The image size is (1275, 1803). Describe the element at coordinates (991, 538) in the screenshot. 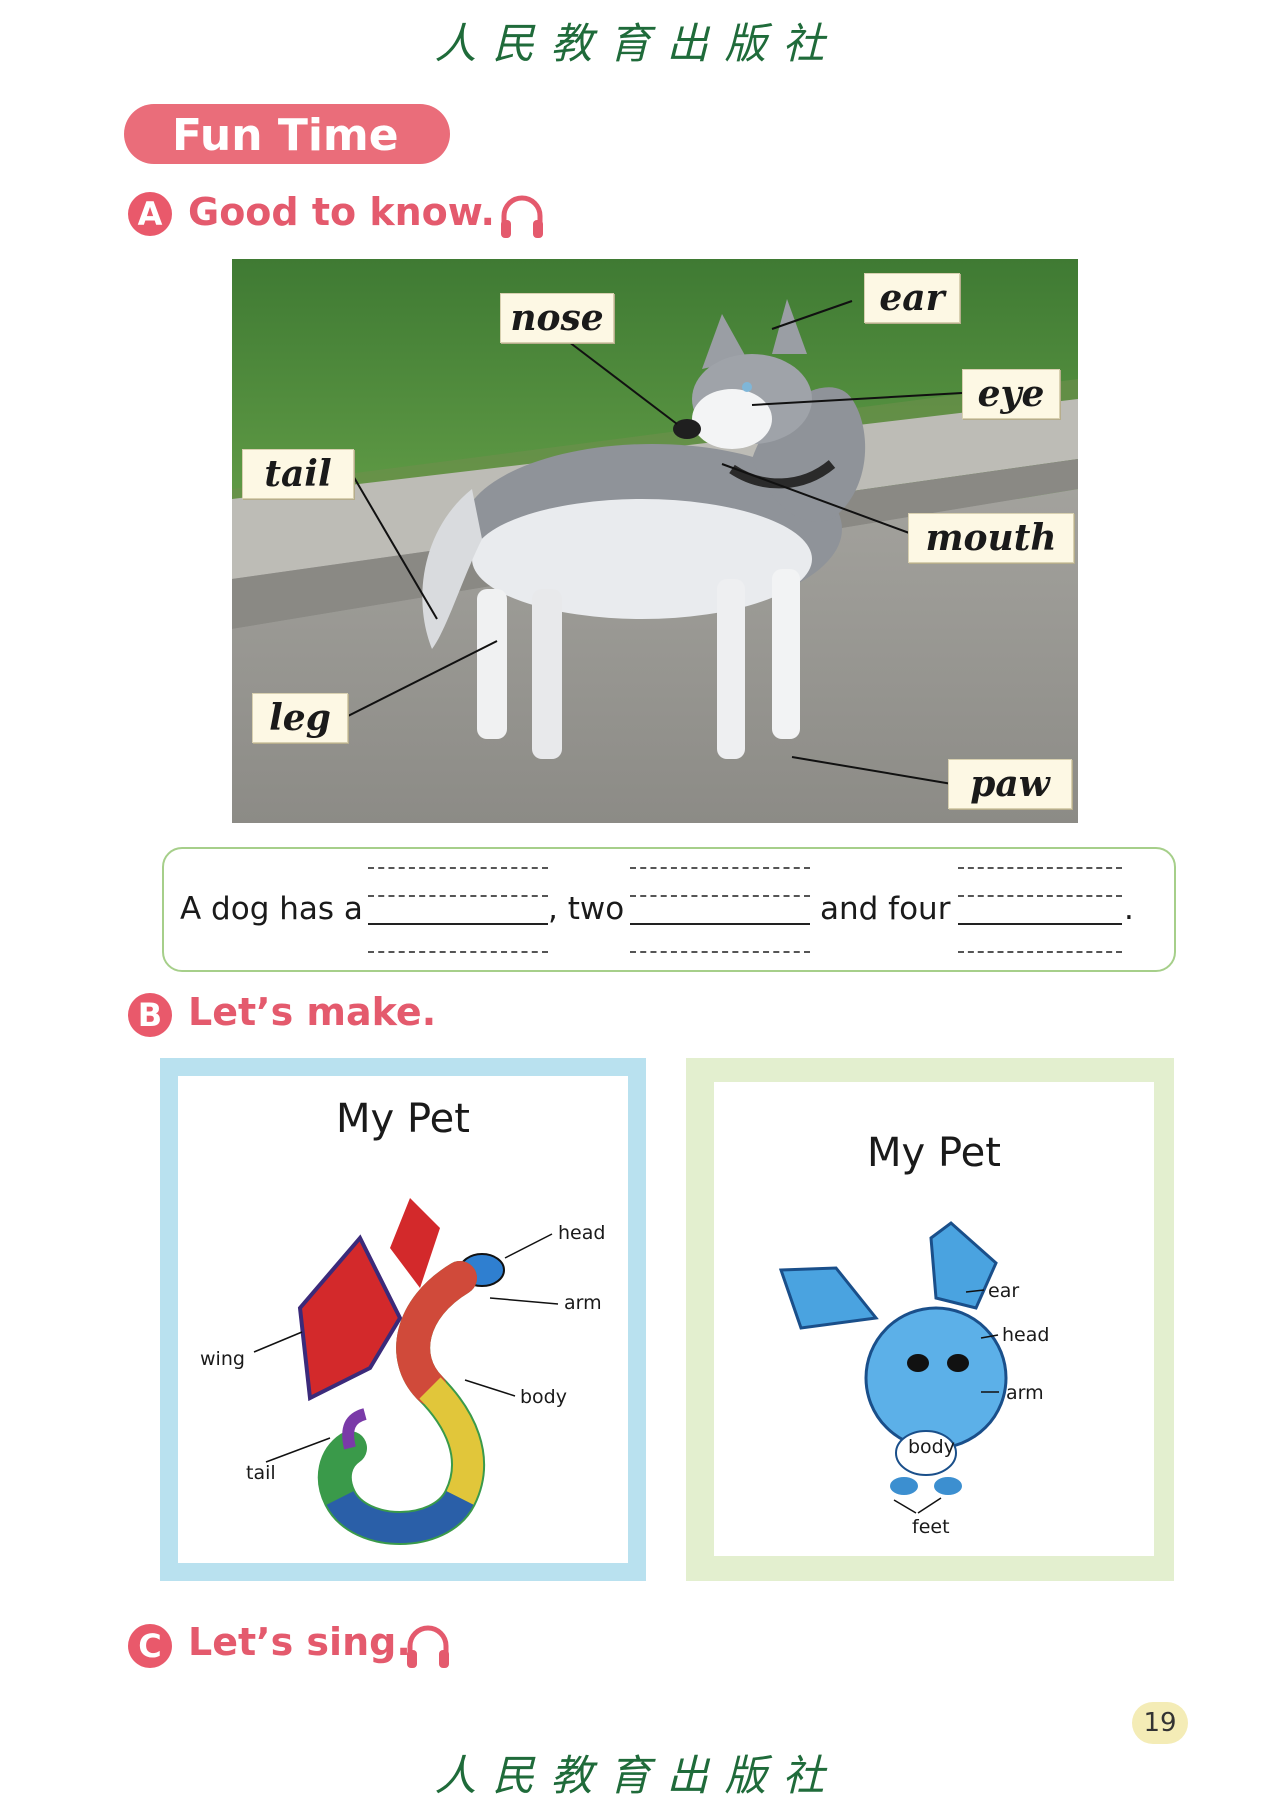

I see `label-mouth: mouth` at that location.